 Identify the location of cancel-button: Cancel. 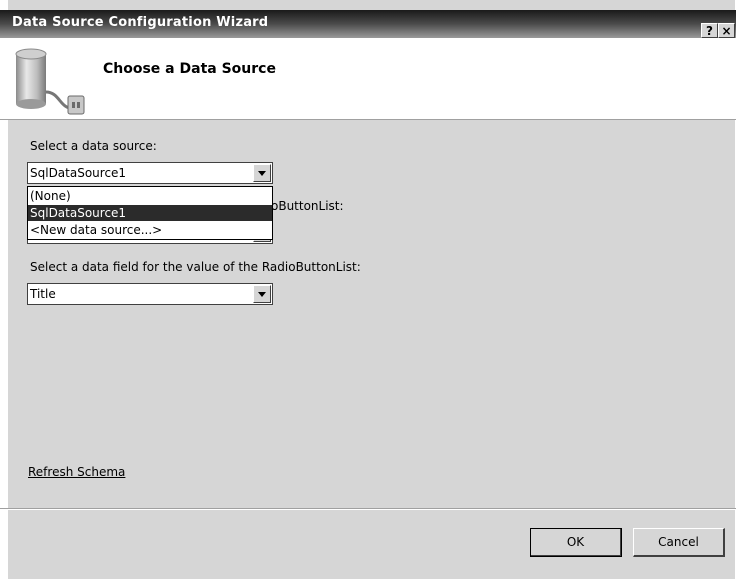
(679, 542).